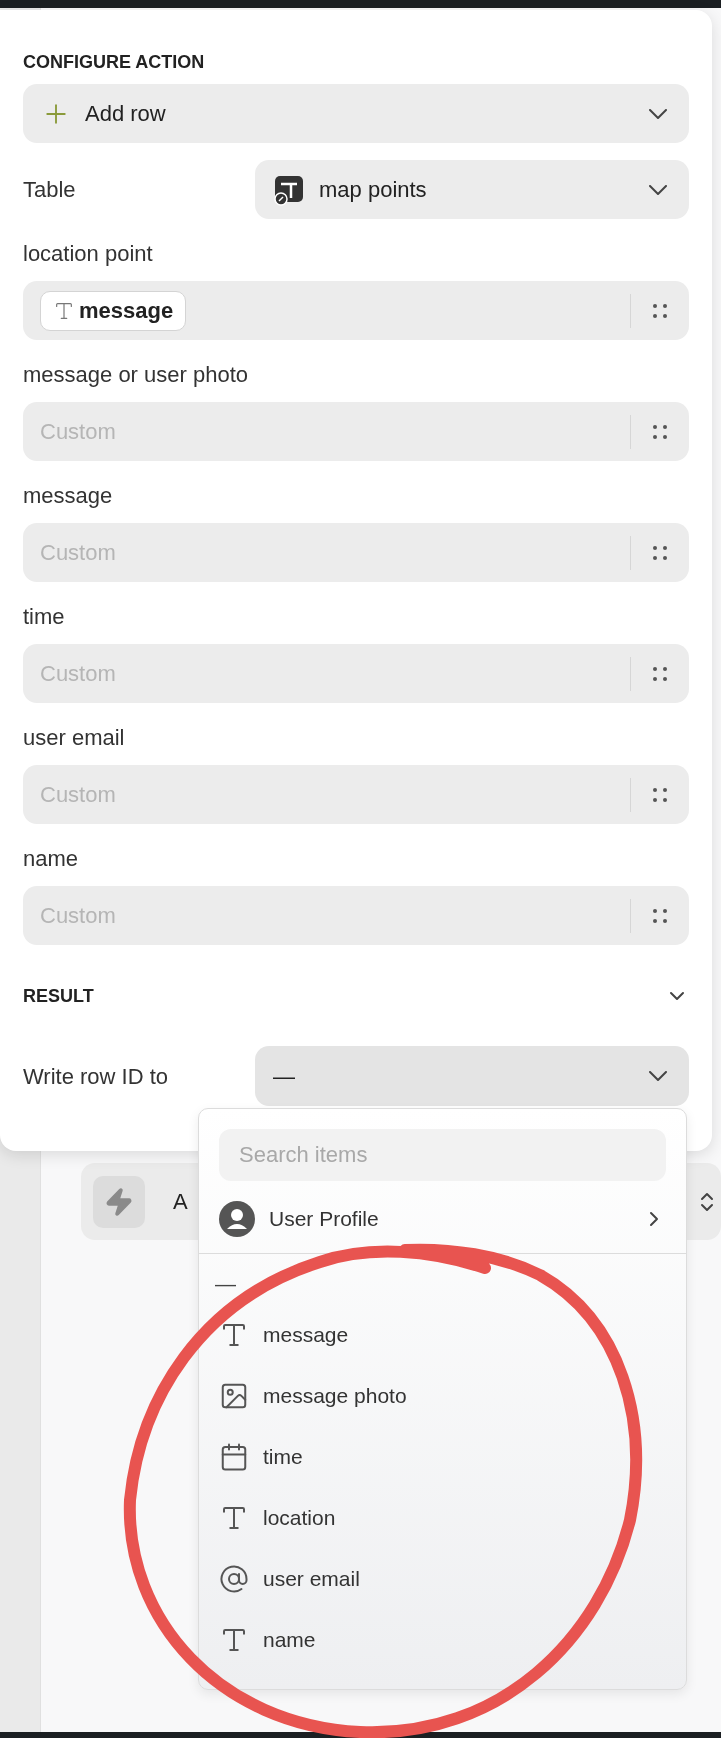 The width and height of the screenshot is (721, 1738). I want to click on menu-item-label: User Profile, so click(324, 1219).